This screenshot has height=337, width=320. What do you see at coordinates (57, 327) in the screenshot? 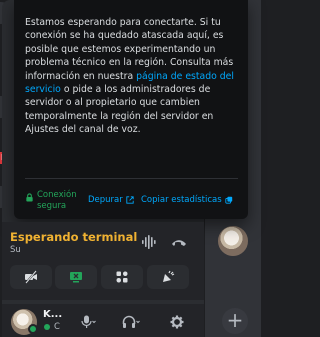
I see `user-status-text: C` at bounding box center [57, 327].